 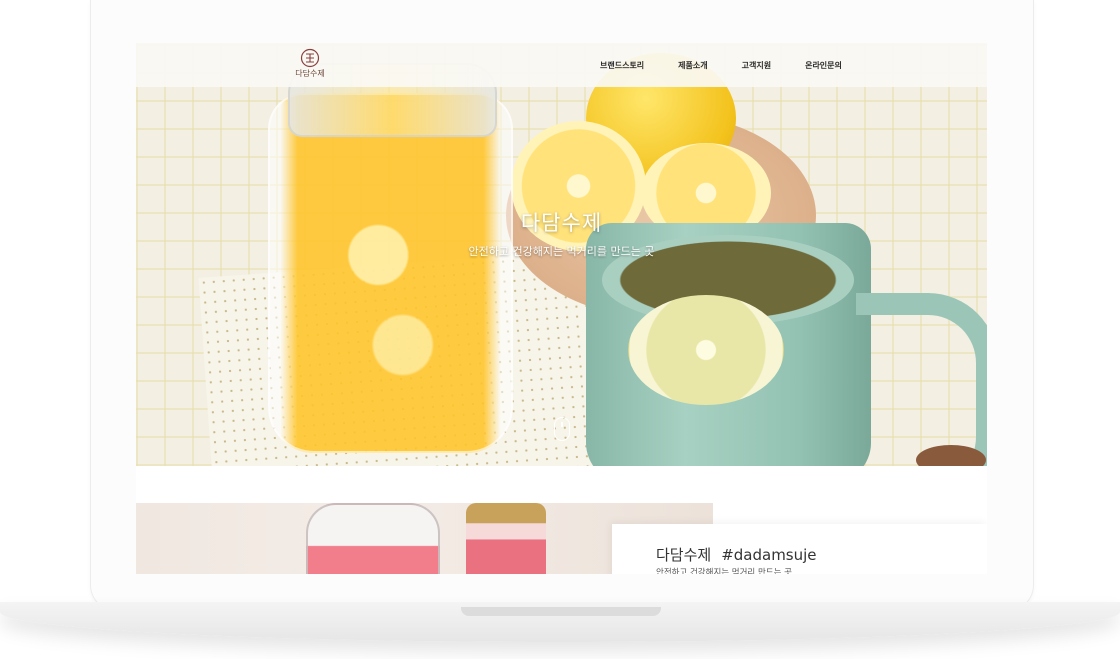 I want to click on intro-title: 다담수제 #dadamsuje, so click(x=736, y=554).